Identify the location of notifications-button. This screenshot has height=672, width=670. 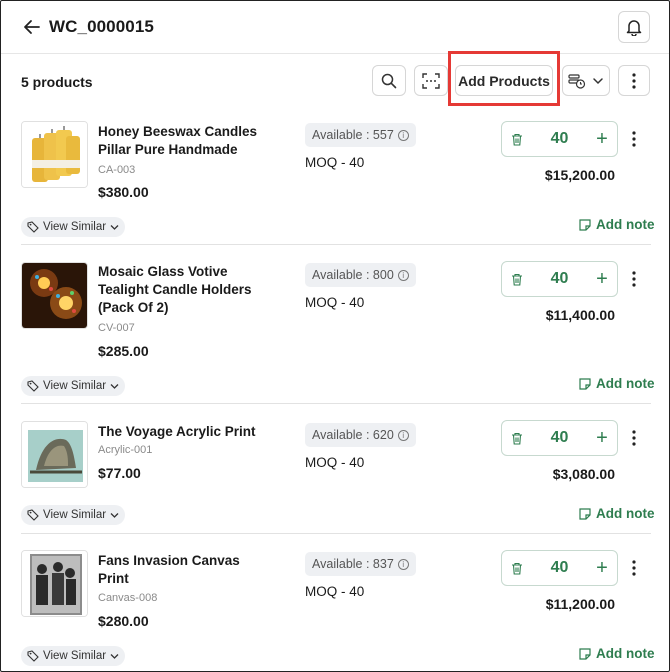
(634, 27).